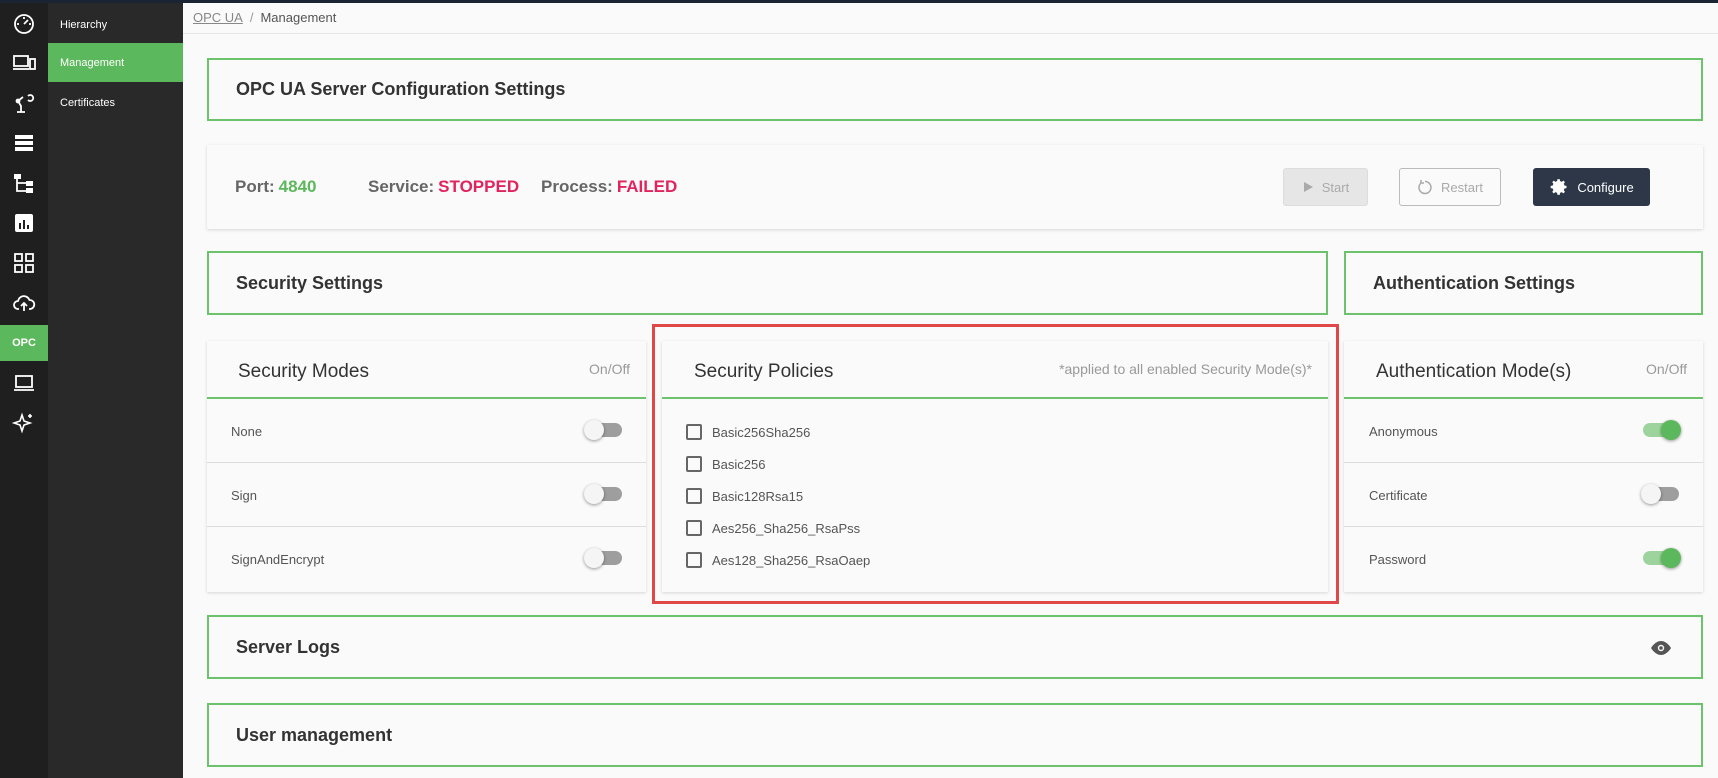 This screenshot has width=1718, height=778. Describe the element at coordinates (955, 647) in the screenshot. I see `server-logs-panel: Server Logs` at that location.